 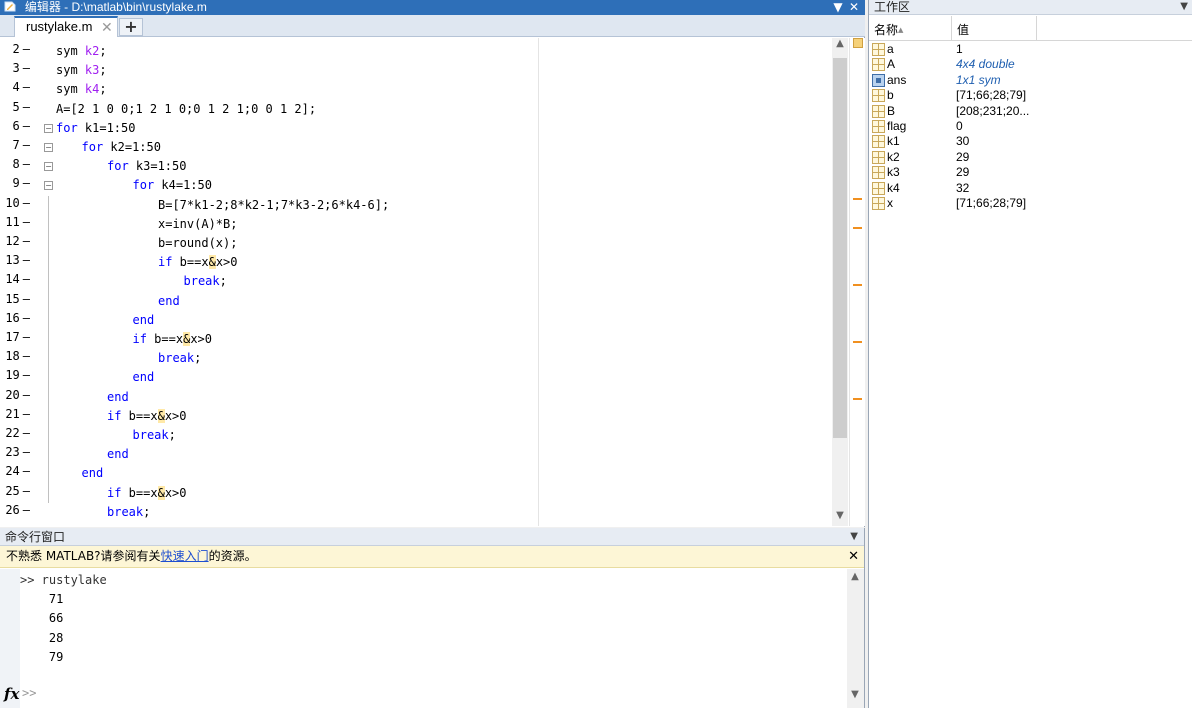 I want to click on editor-file-icon, so click(x=10, y=6).